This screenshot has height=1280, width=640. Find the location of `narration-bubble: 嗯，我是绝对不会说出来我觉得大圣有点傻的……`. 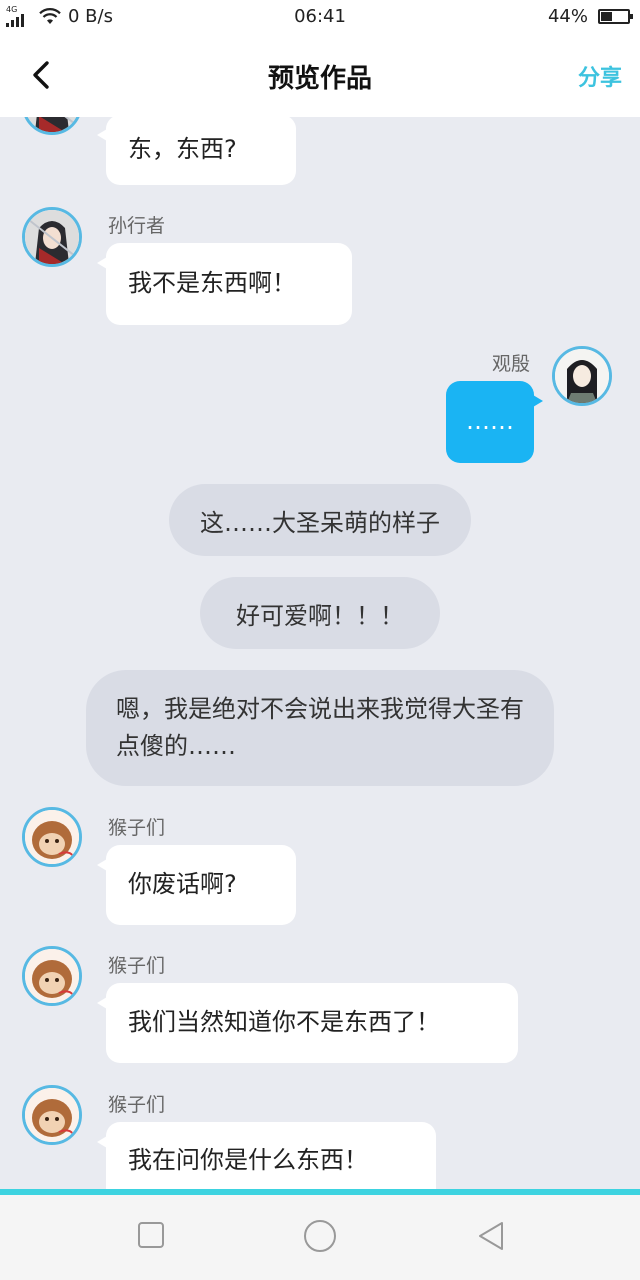

narration-bubble: 嗯，我是绝对不会说出来我觉得大圣有点傻的…… is located at coordinates (320, 728).